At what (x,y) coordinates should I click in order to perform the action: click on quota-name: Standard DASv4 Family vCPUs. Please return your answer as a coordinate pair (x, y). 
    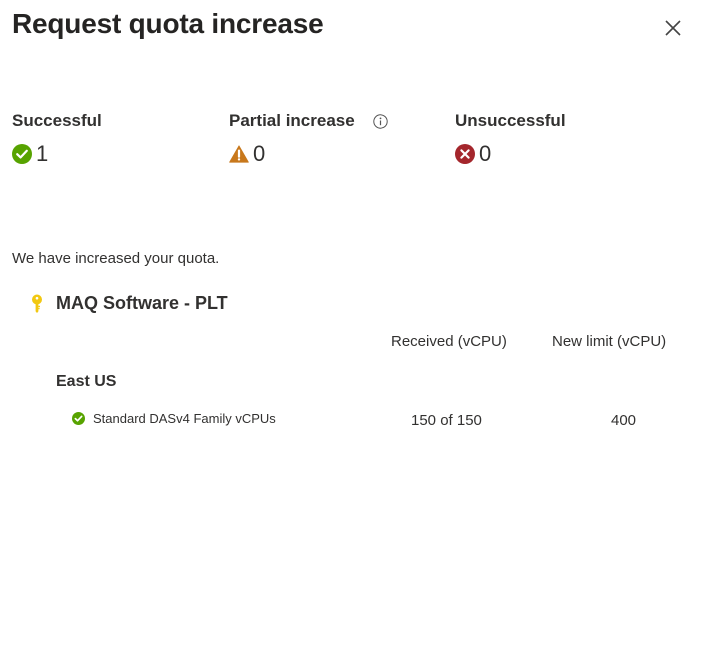
    Looking at the image, I should click on (184, 418).